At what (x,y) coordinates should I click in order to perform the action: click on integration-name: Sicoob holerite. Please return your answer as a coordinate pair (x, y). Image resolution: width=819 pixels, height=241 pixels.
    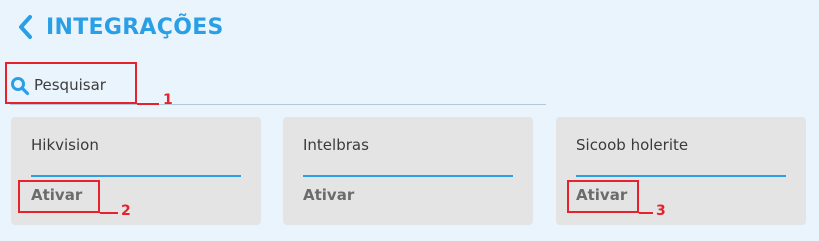
    Looking at the image, I should click on (632, 145).